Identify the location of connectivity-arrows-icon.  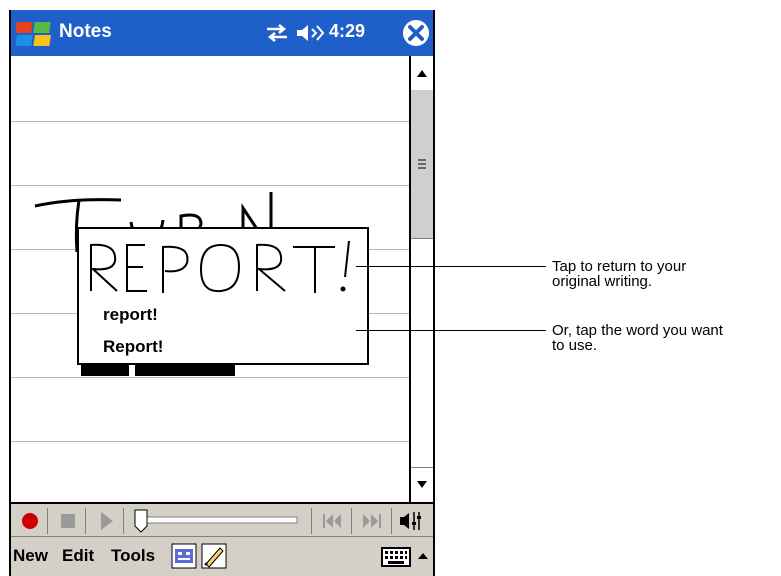
(277, 33).